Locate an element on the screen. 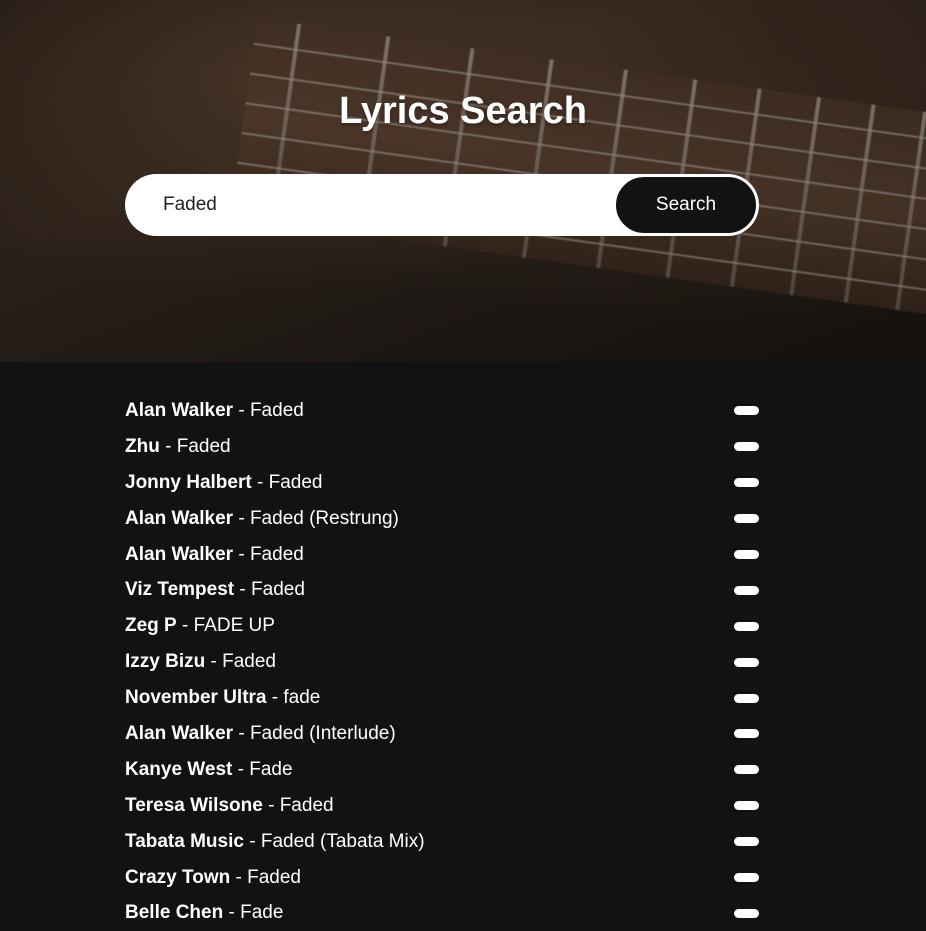 Image resolution: width=926 pixels, height=931 pixels. result-song-title: Faded (Tabata Mix) is located at coordinates (342, 841).